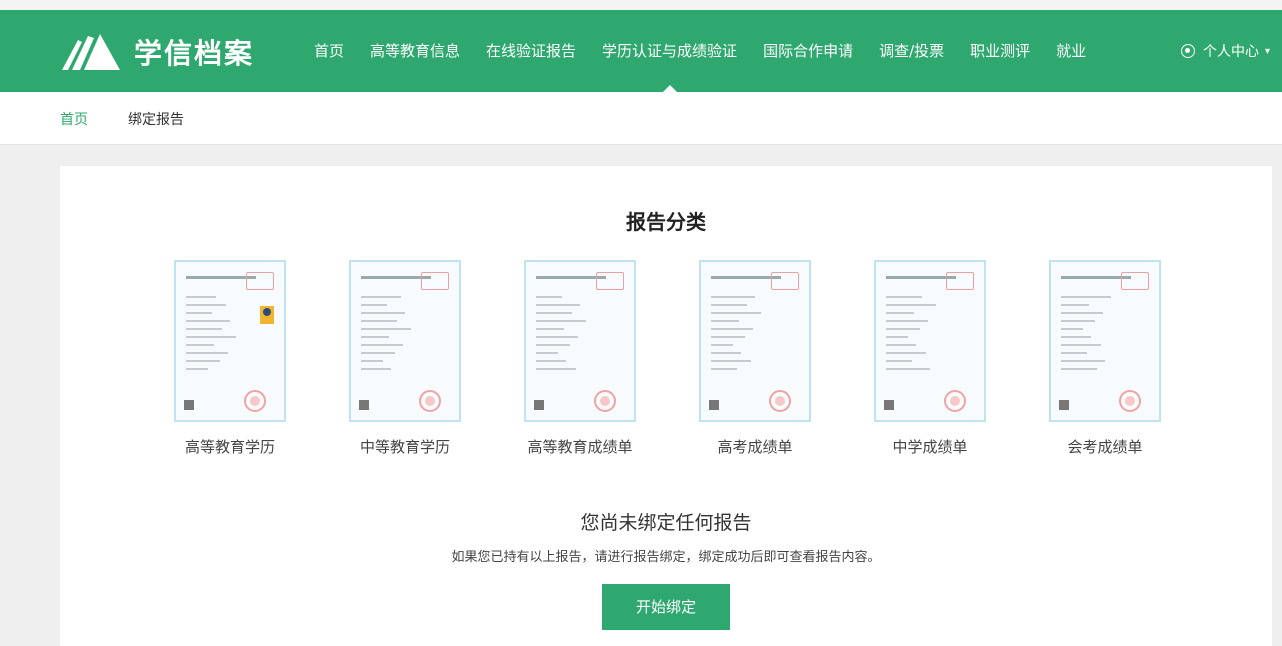  I want to click on report-type-label: 会考成绩单, so click(1105, 446).